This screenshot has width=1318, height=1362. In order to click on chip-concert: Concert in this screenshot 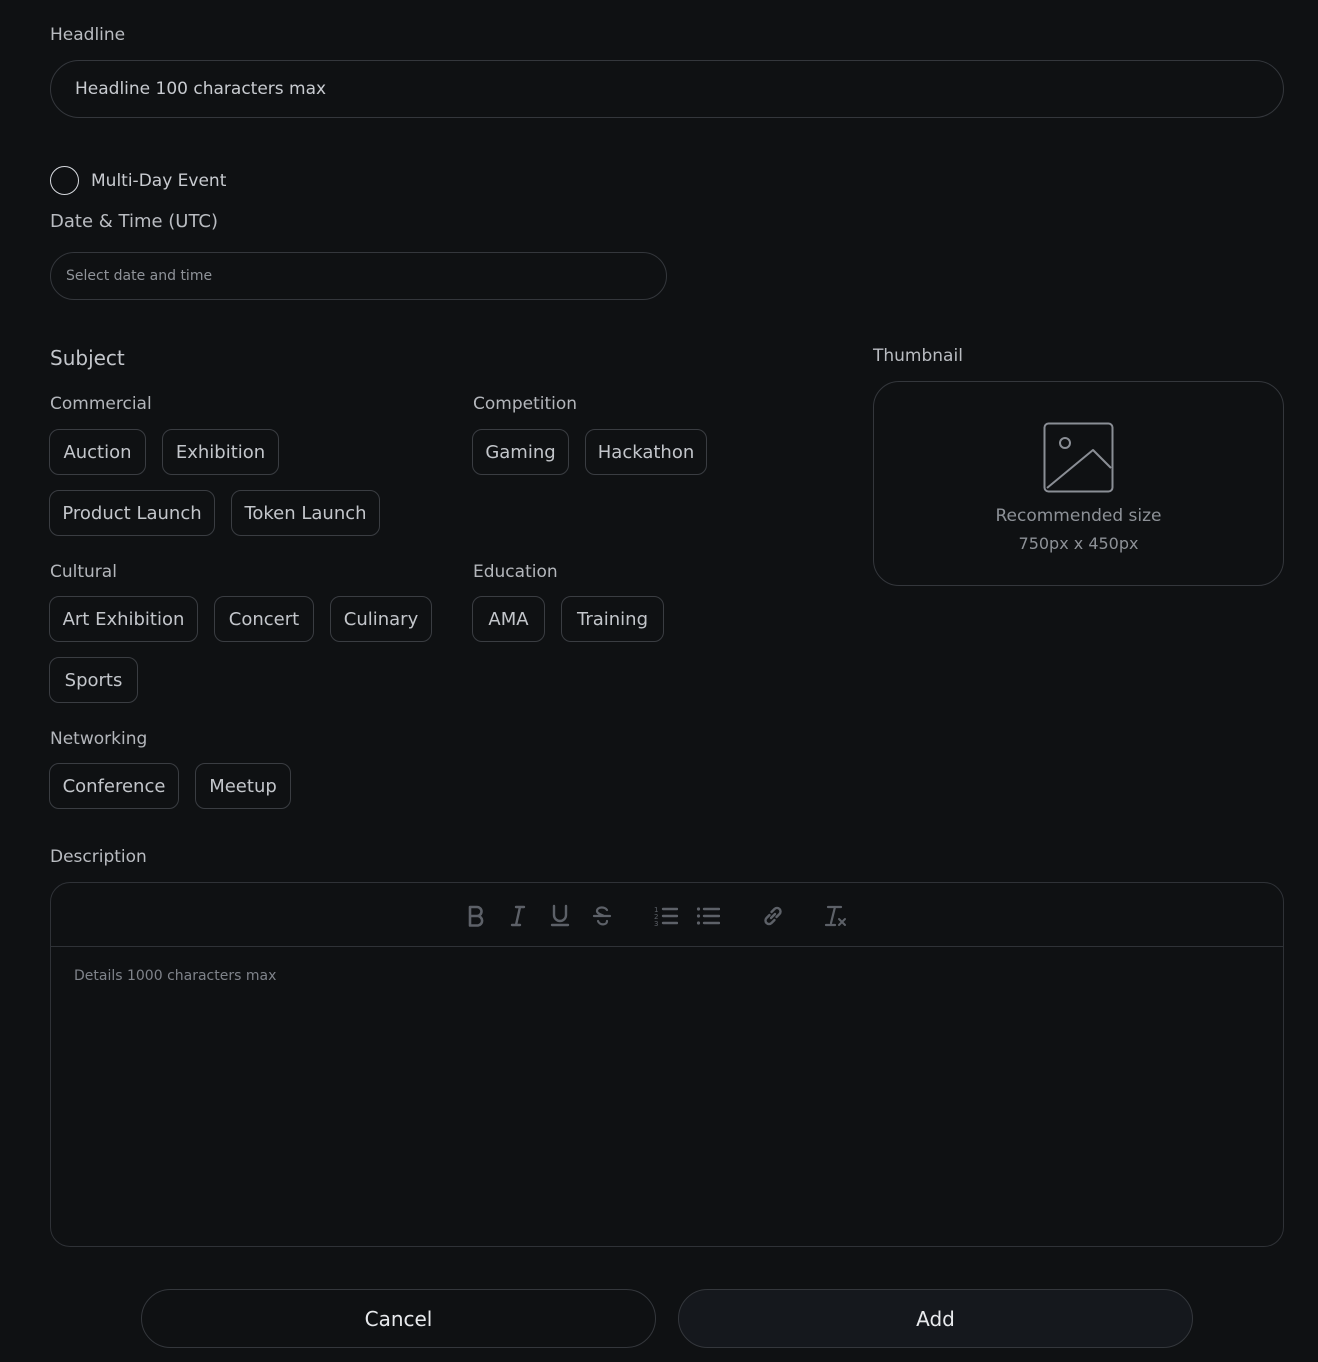, I will do `click(264, 619)`.